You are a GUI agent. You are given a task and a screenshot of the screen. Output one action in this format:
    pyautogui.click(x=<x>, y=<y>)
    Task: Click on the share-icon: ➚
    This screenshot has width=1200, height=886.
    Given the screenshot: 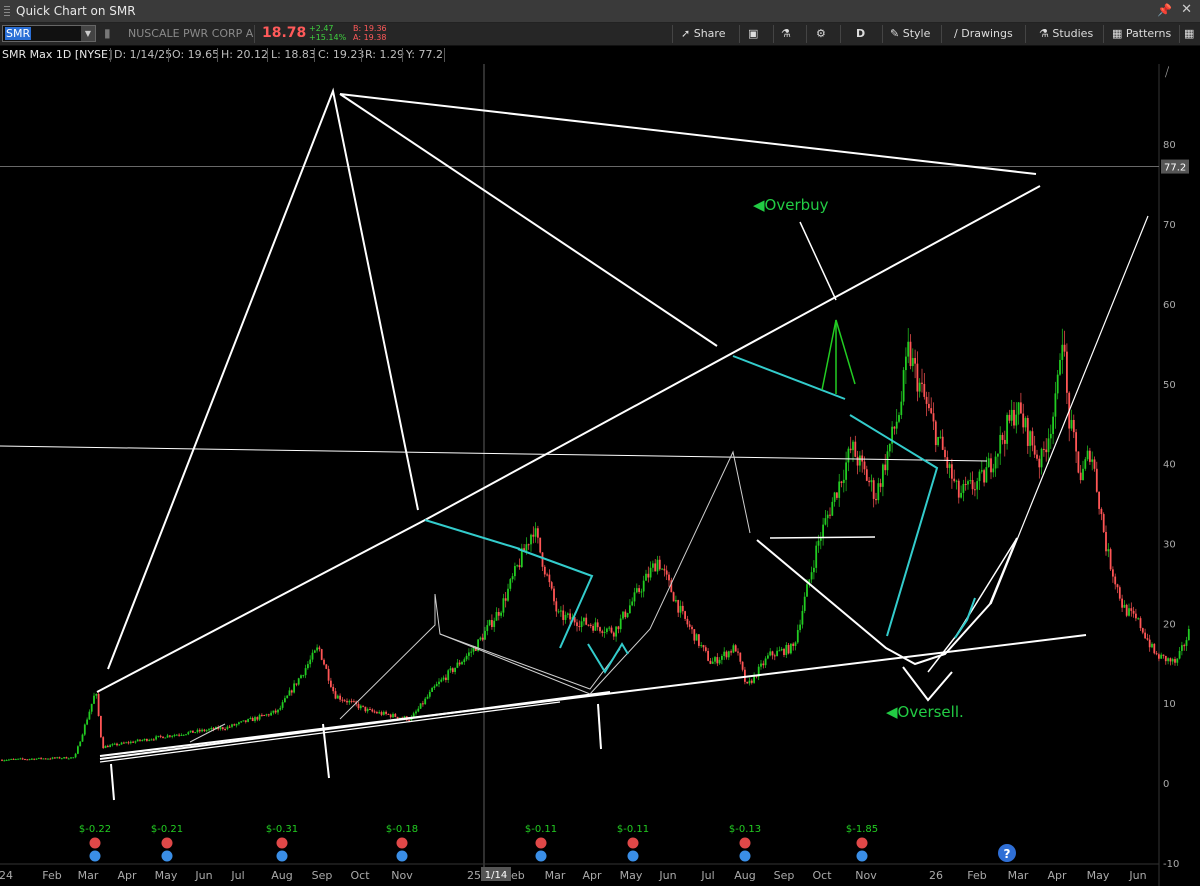 What is the action you would take?
    pyautogui.click(x=686, y=33)
    